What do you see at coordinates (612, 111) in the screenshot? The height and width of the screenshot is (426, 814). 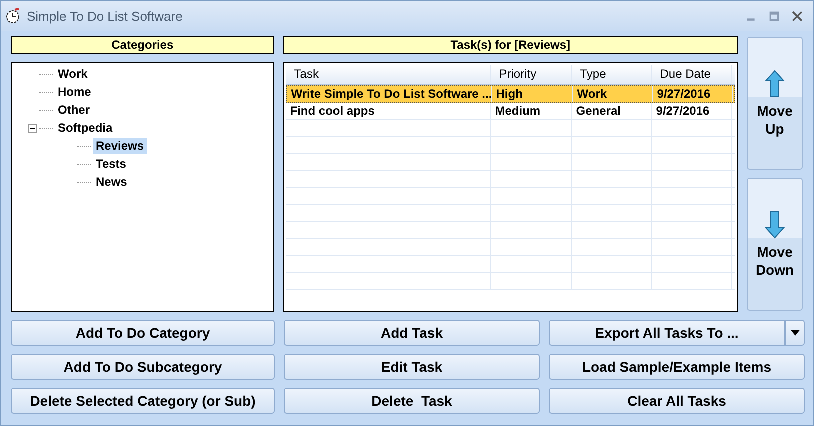 I see `table-cell: General` at bounding box center [612, 111].